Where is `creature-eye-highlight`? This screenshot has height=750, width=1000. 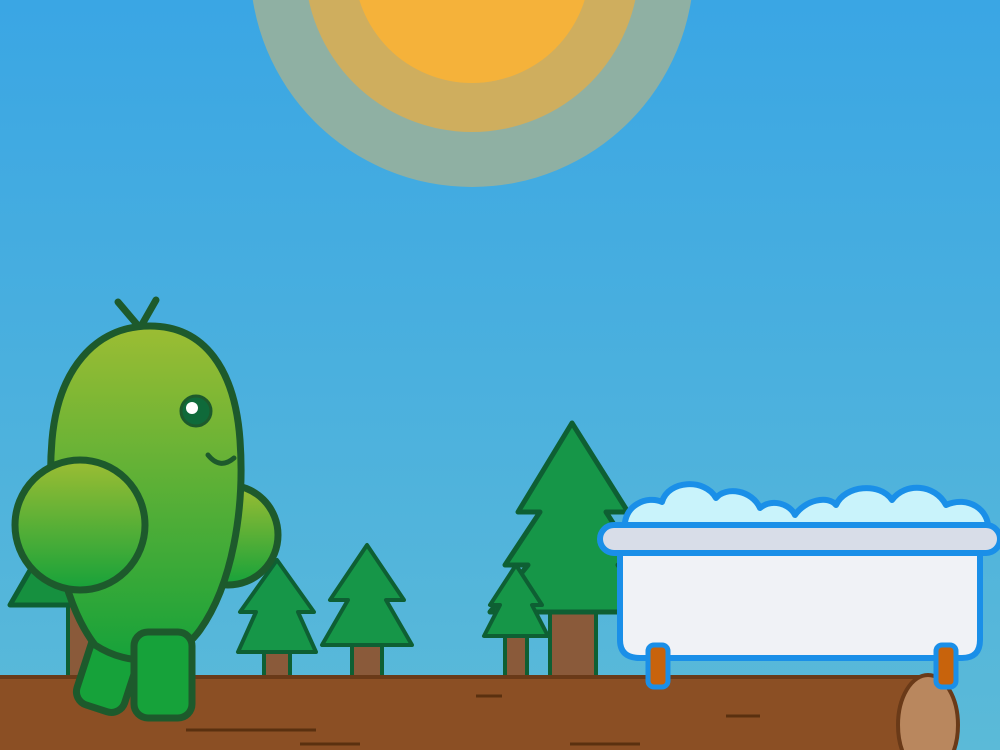 creature-eye-highlight is located at coordinates (192, 408).